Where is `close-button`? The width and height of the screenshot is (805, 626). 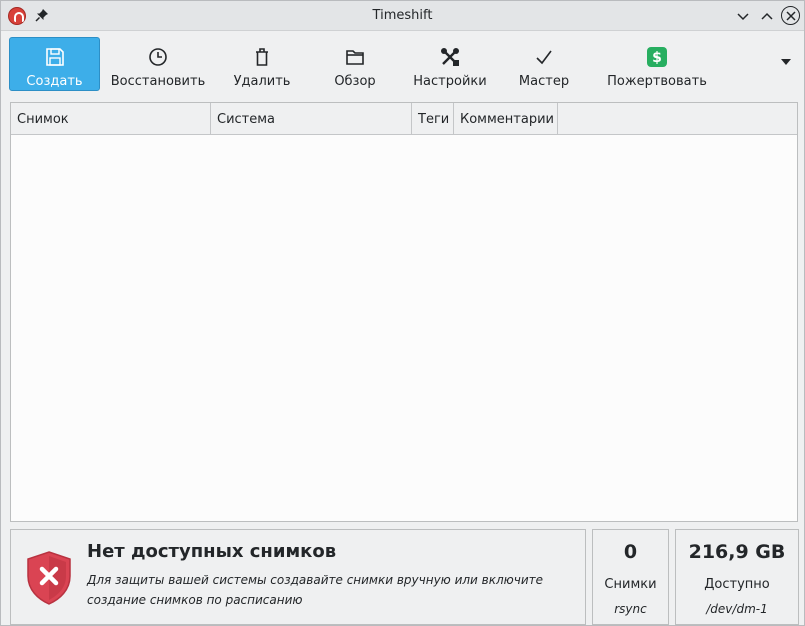
close-button is located at coordinates (791, 16).